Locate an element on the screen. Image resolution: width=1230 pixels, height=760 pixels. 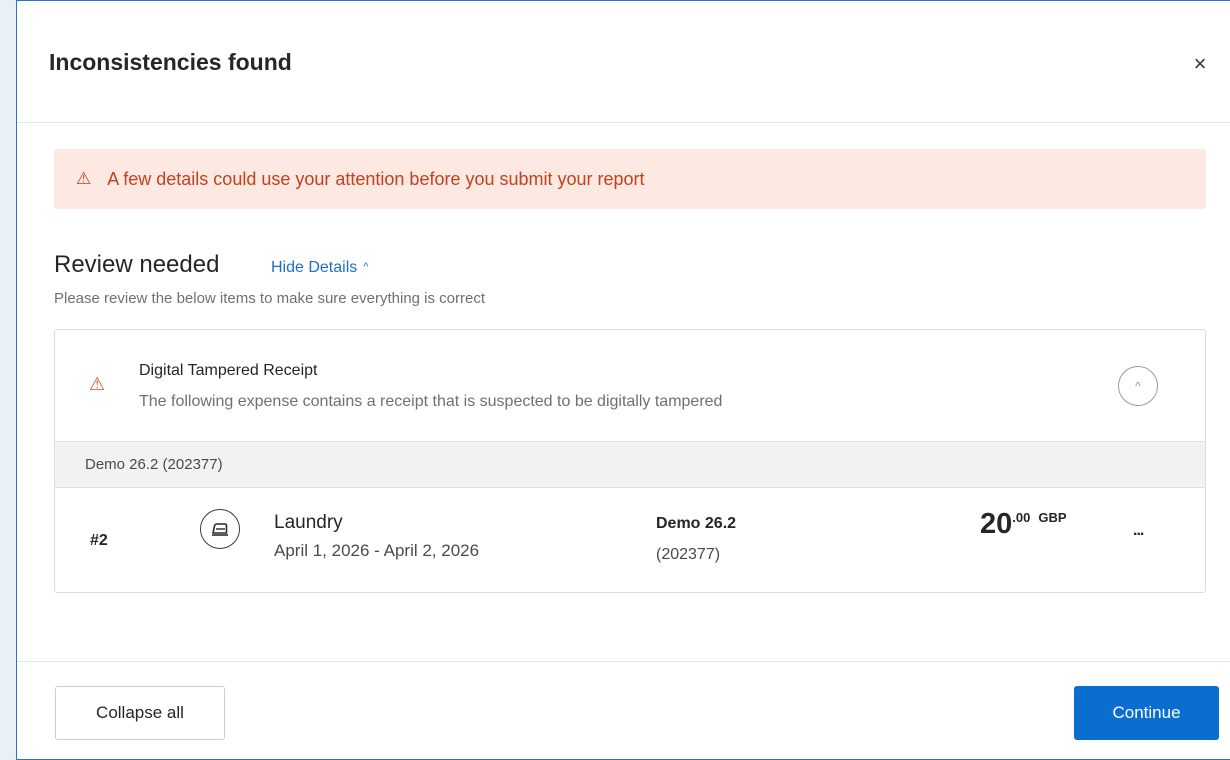
issue-warning-icon: ⚠ is located at coordinates (97, 384).